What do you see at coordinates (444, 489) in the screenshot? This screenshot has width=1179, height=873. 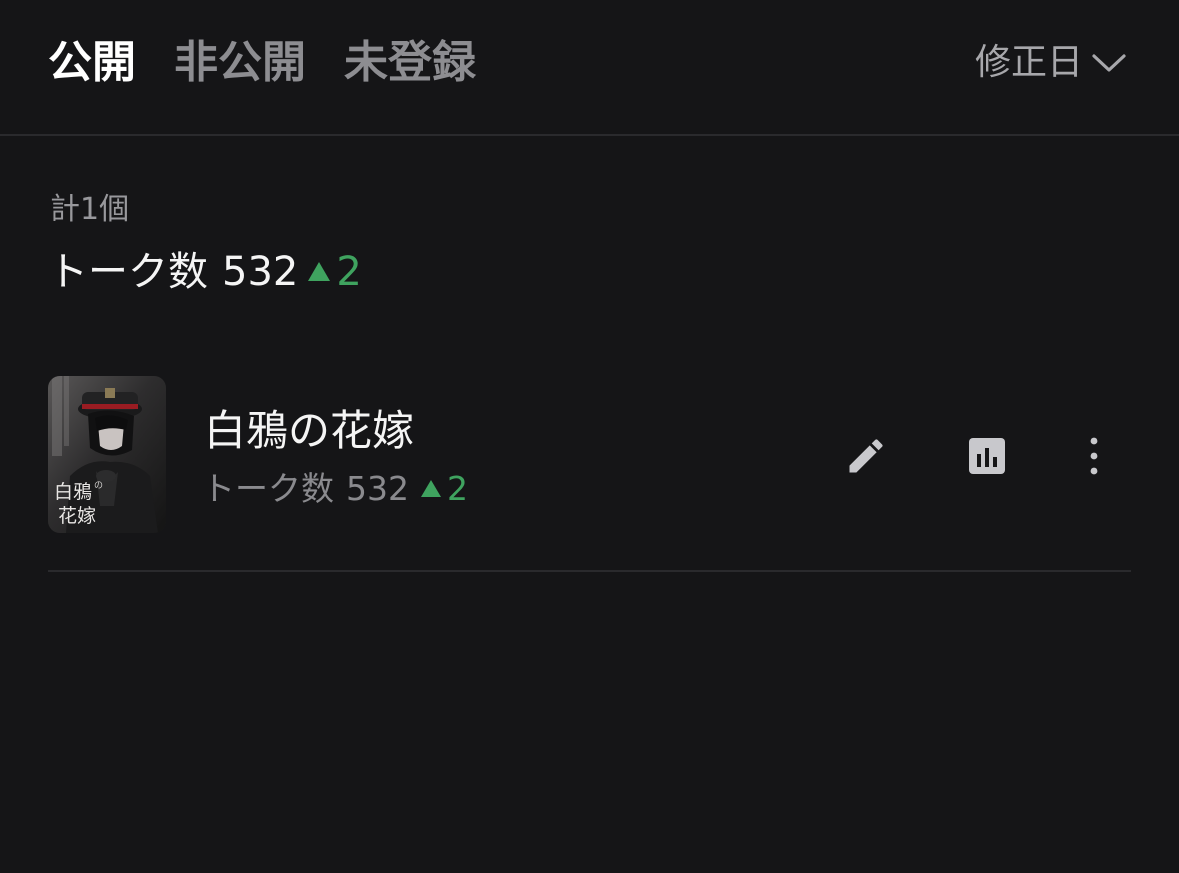 I see `item-talk-delta: 2` at bounding box center [444, 489].